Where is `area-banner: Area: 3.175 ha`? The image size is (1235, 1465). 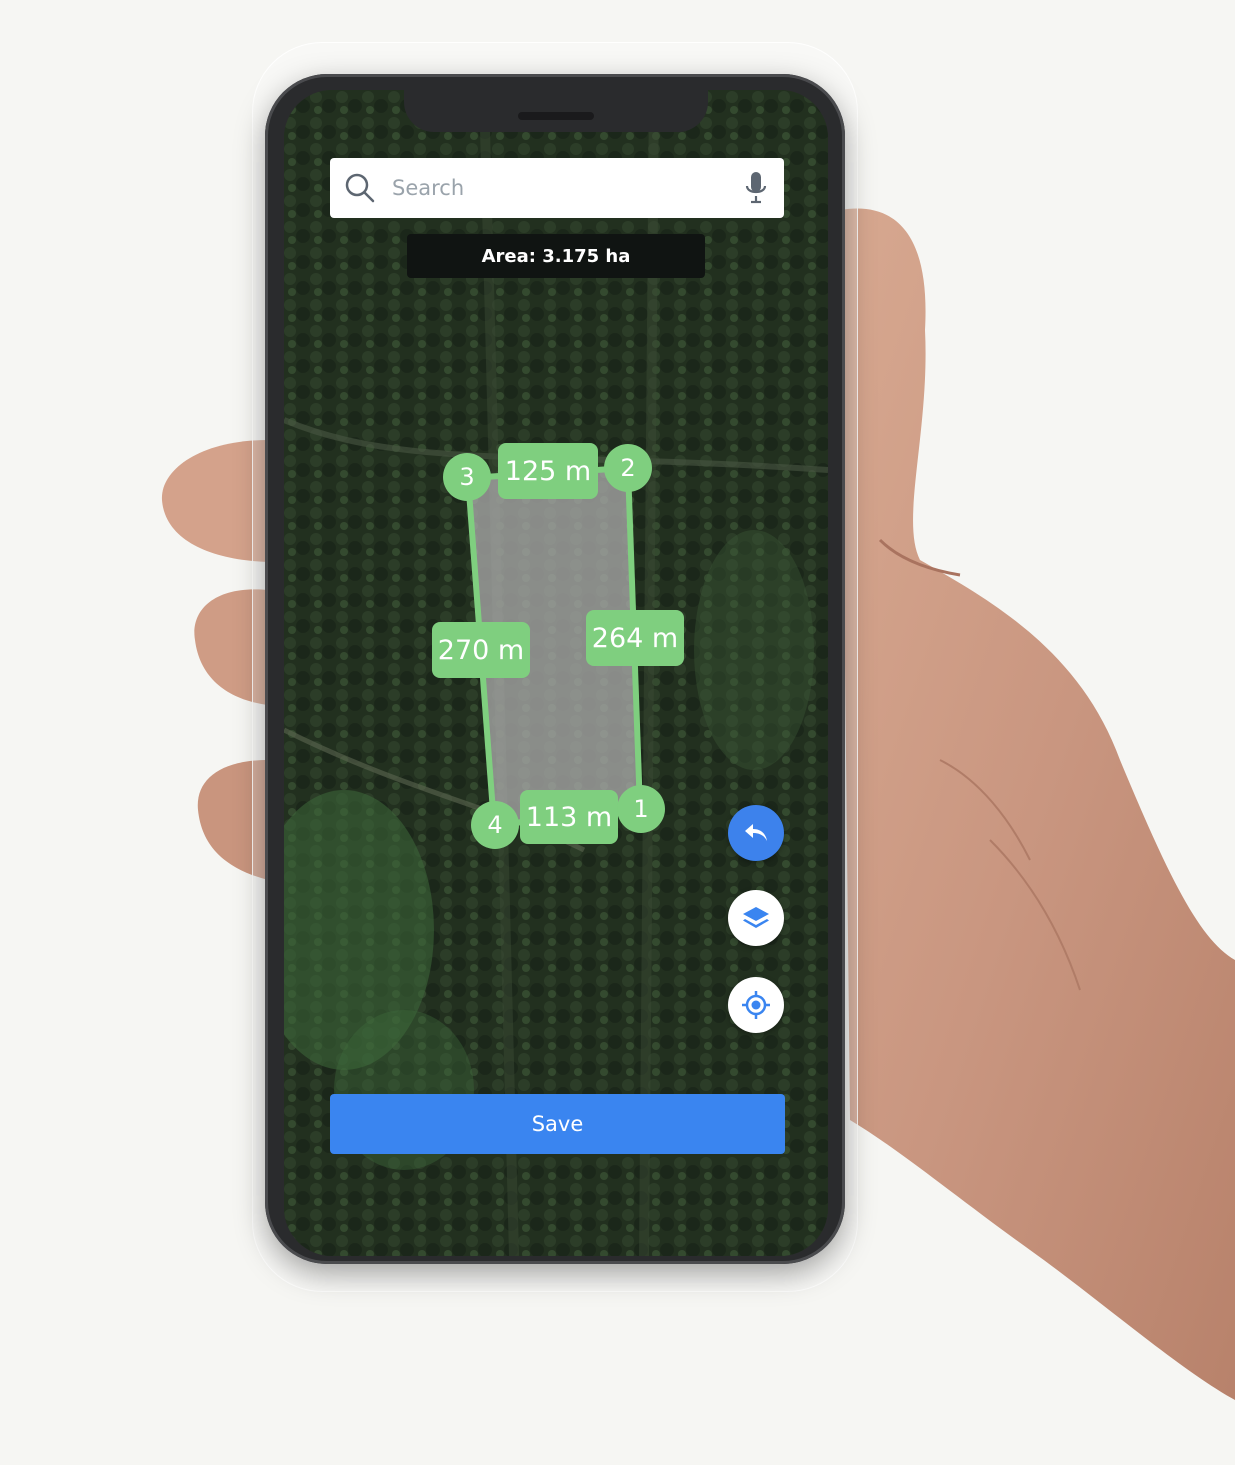 area-banner: Area: 3.175 ha is located at coordinates (556, 256).